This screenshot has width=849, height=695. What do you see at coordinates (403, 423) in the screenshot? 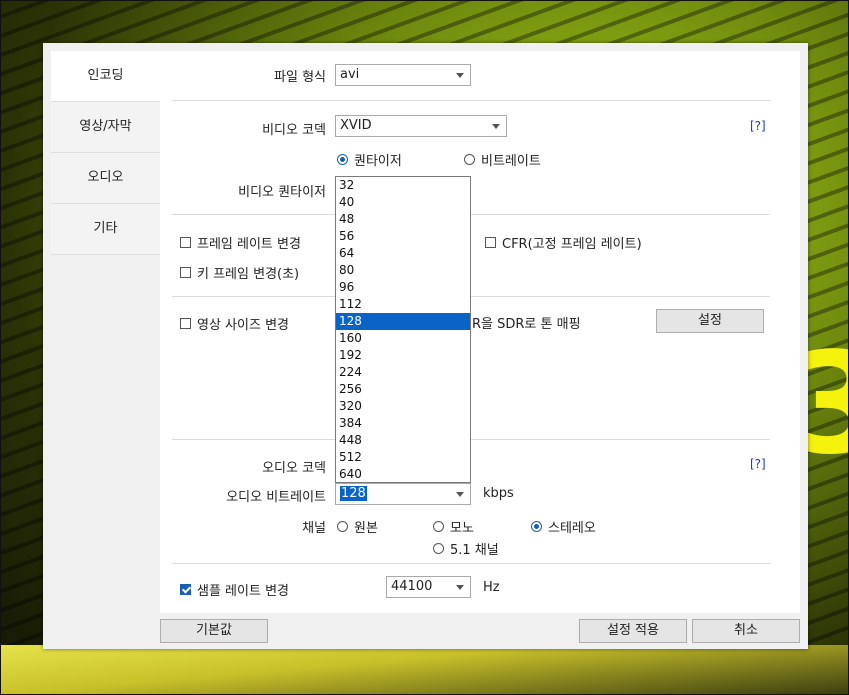
I see `quantizer-option: 384` at bounding box center [403, 423].